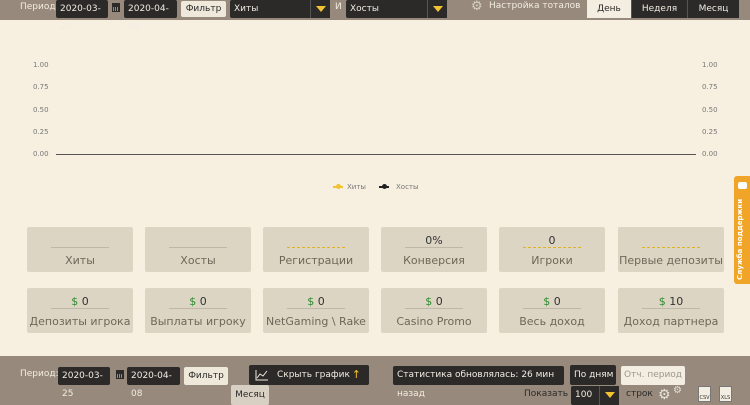 The height and width of the screenshot is (405, 750). Describe the element at coordinates (677, 391) in the screenshot. I see `gear-small-icon: ⚙` at that location.